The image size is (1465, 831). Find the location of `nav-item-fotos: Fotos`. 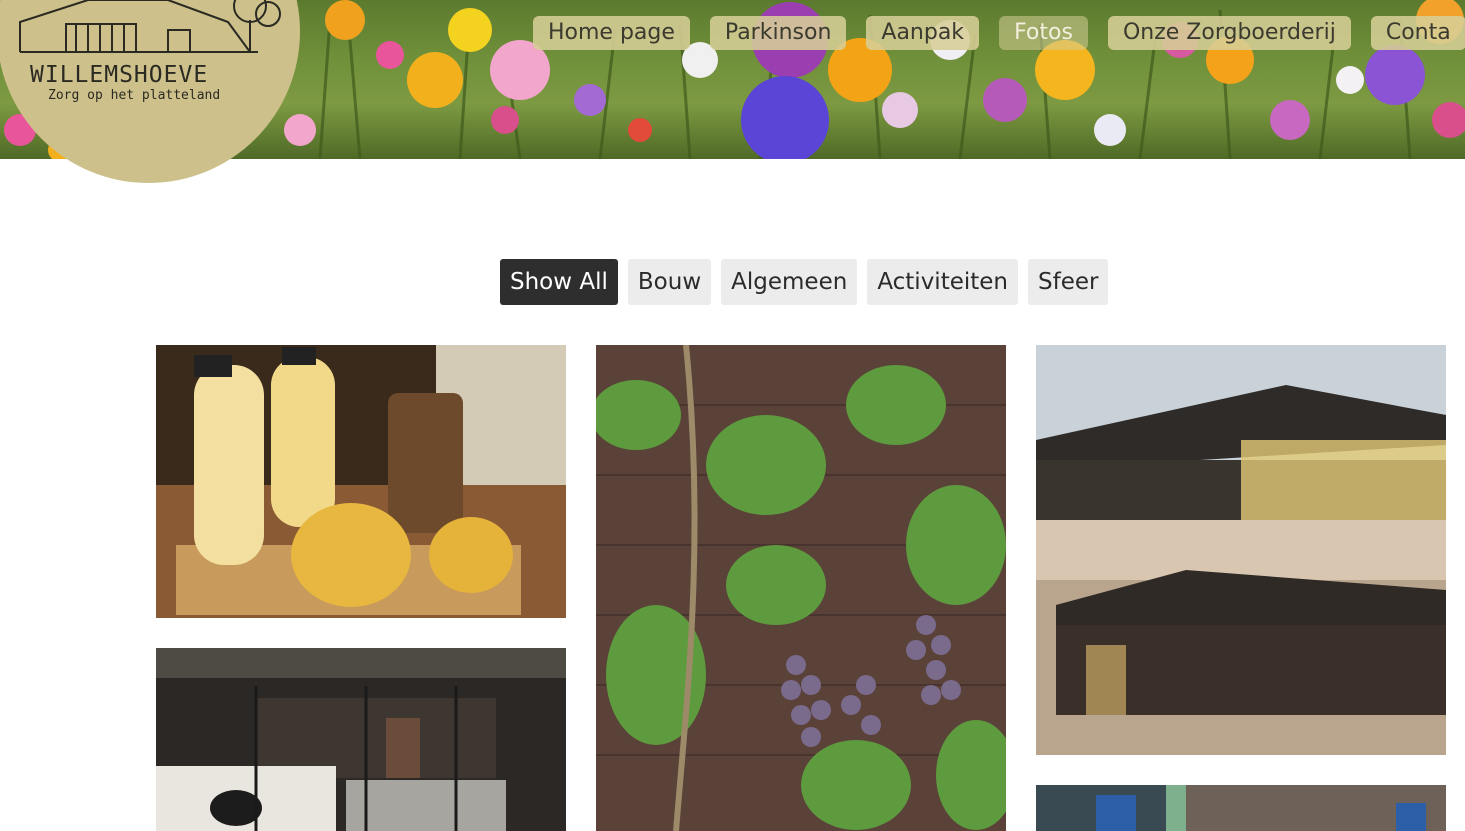

nav-item-fotos: Fotos is located at coordinates (1043, 33).